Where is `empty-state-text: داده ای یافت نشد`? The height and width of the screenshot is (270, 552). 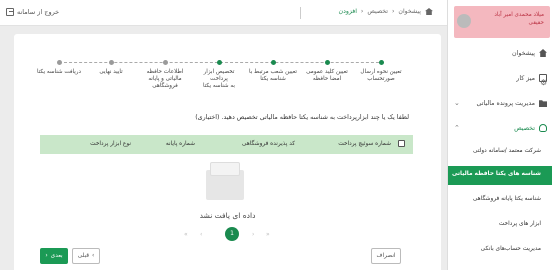
empty-state-text: داده ای یافت نشد is located at coordinates (227, 215).